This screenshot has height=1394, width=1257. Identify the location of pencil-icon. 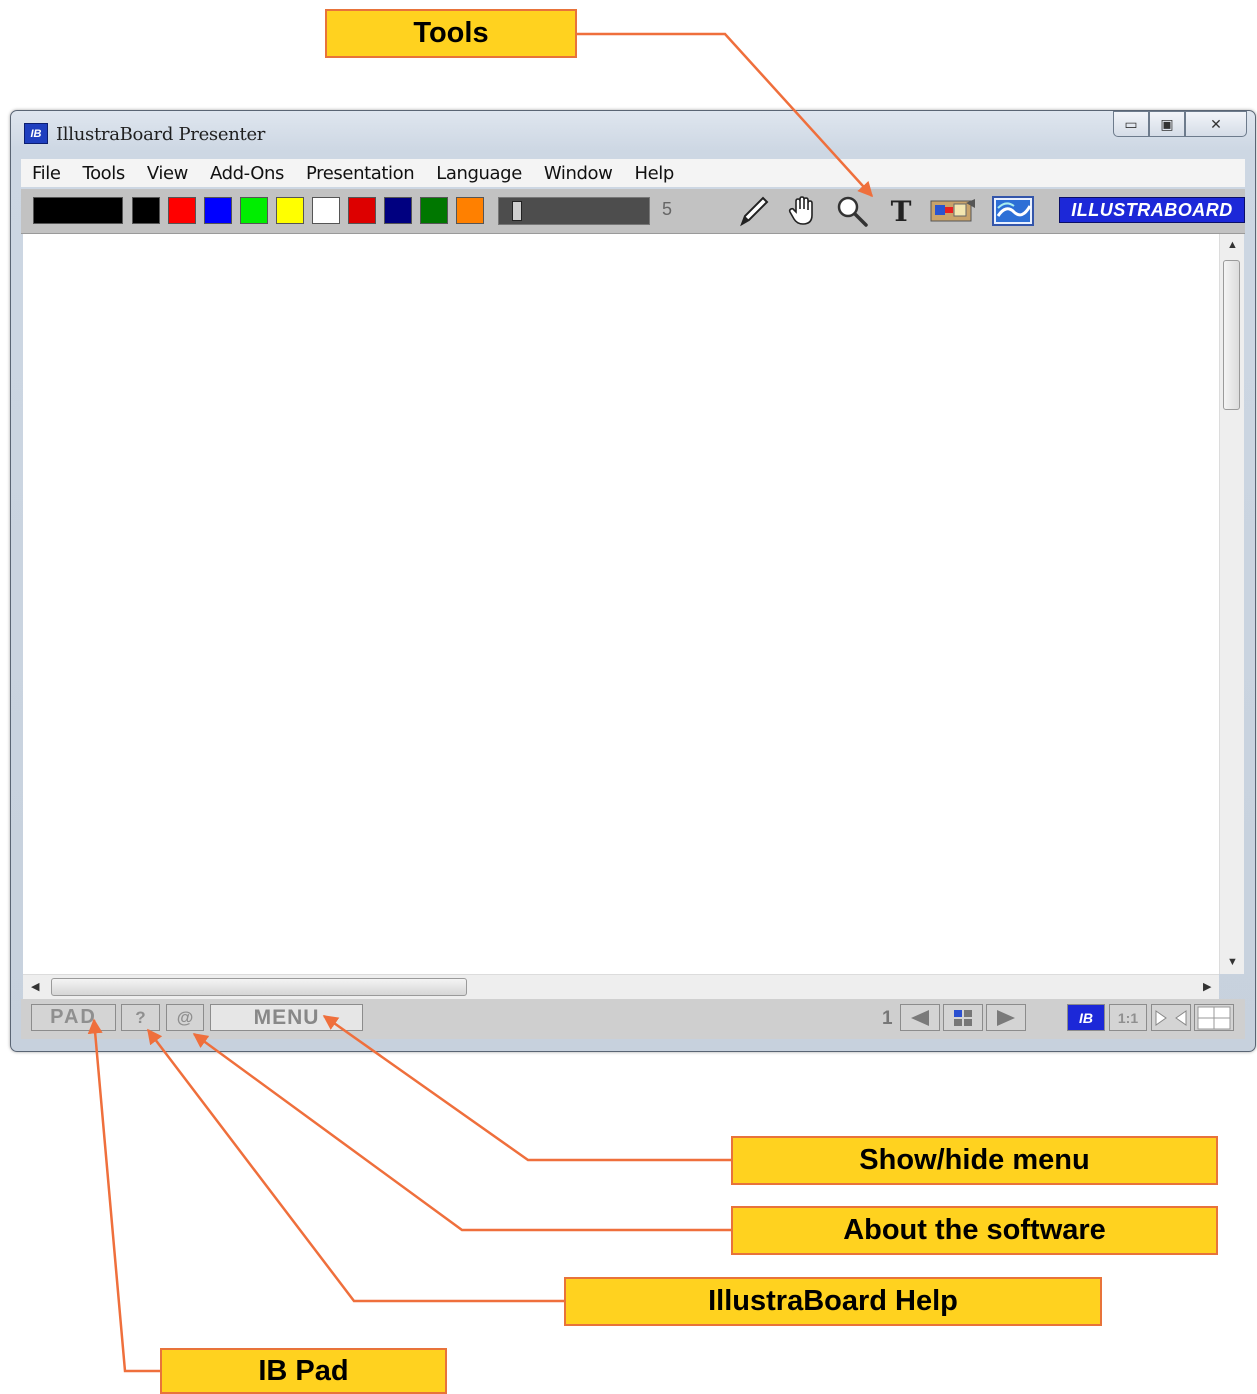
(754, 211).